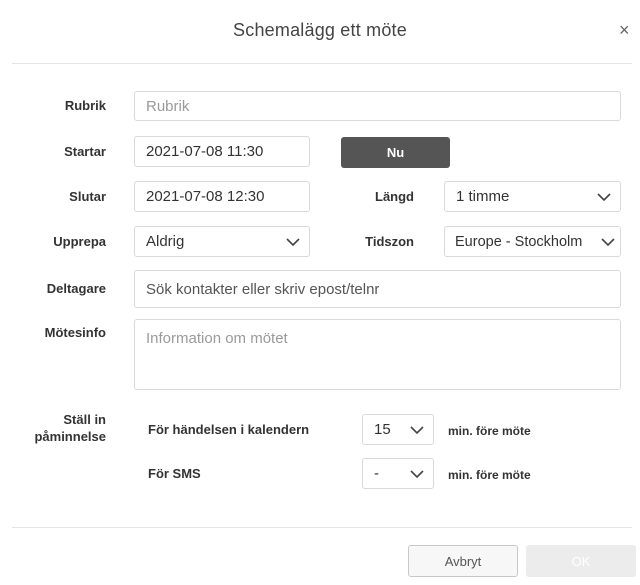 This screenshot has height=585, width=640. I want to click on end-label: Slutar, so click(87, 196).